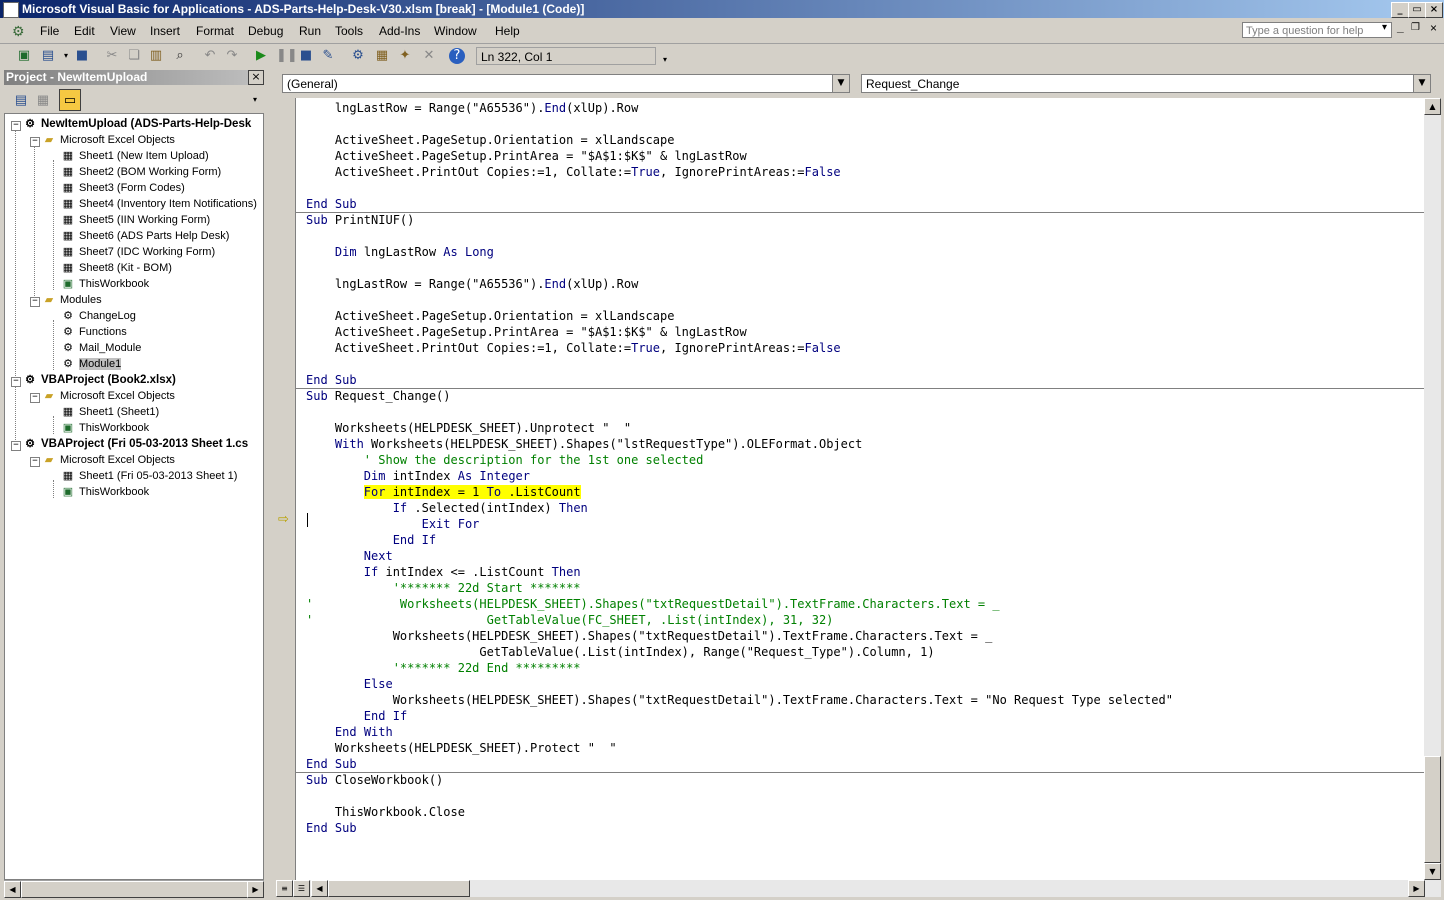 This screenshot has width=1444, height=900. What do you see at coordinates (232, 56) in the screenshot?
I see `redo-icon: ↷` at bounding box center [232, 56].